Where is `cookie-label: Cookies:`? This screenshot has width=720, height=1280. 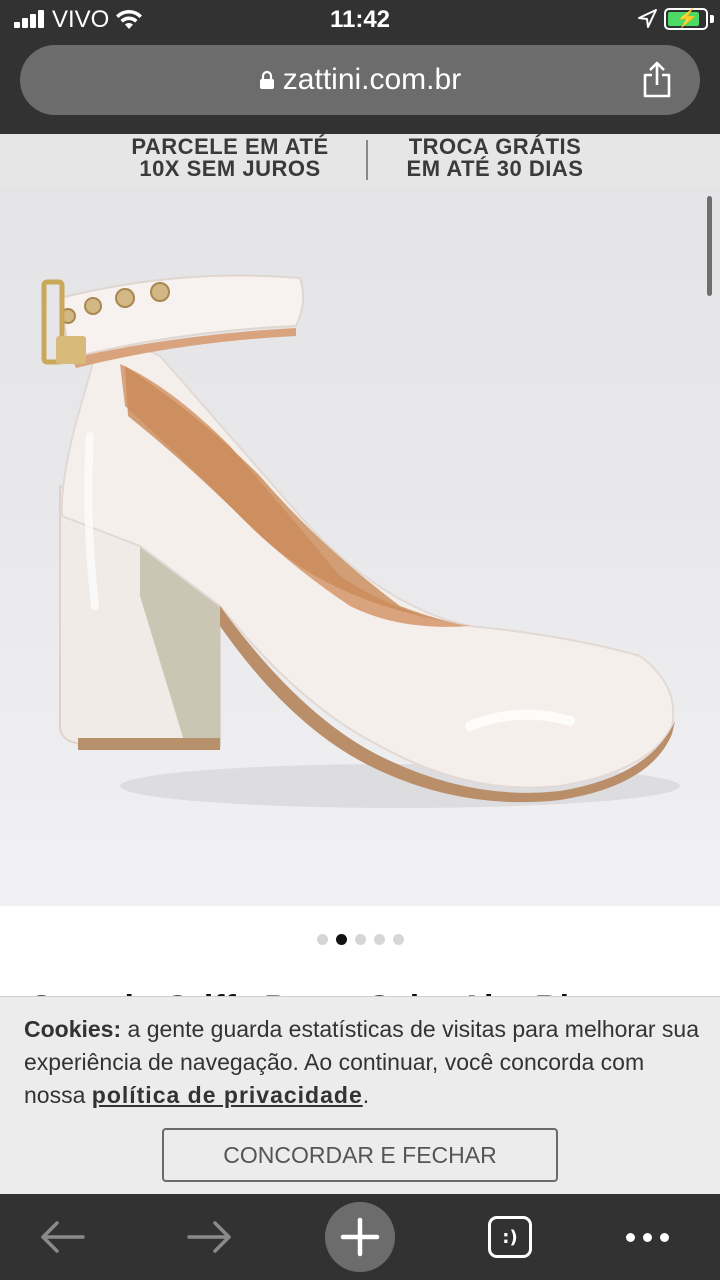
cookie-label: Cookies: is located at coordinates (73, 1029).